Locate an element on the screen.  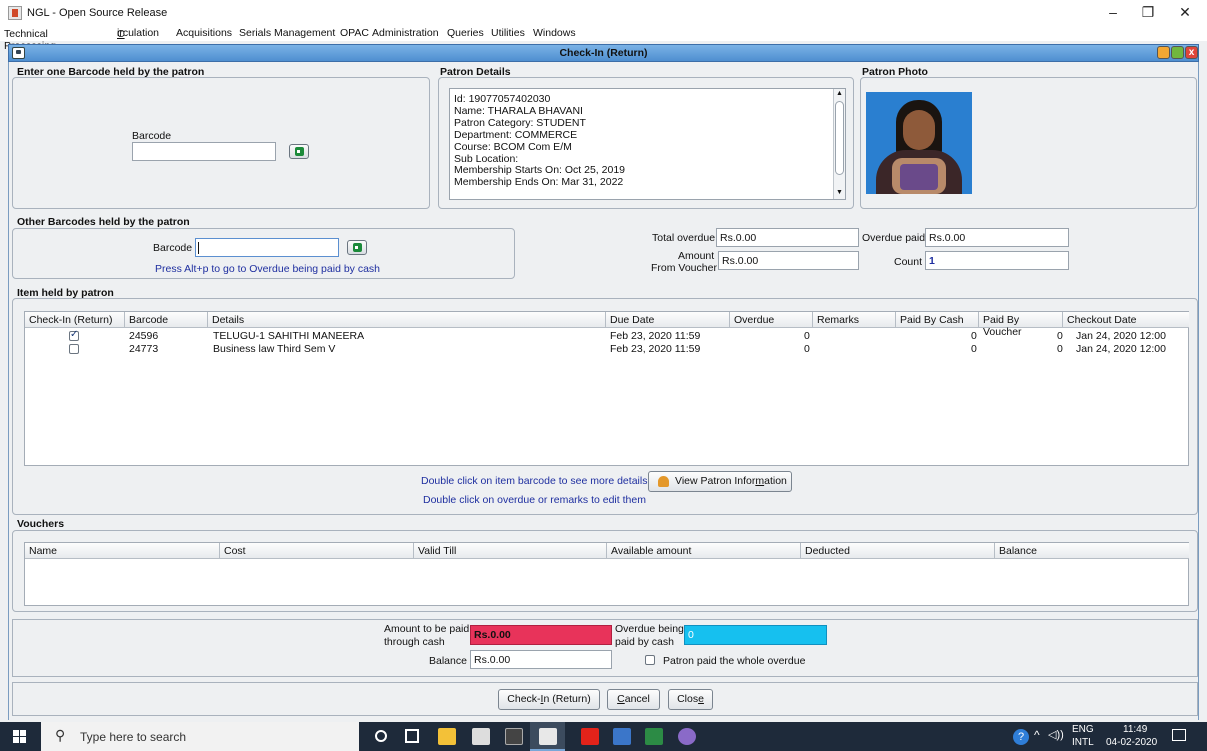
language-intl: INTL is located at coordinates (1083, 742).